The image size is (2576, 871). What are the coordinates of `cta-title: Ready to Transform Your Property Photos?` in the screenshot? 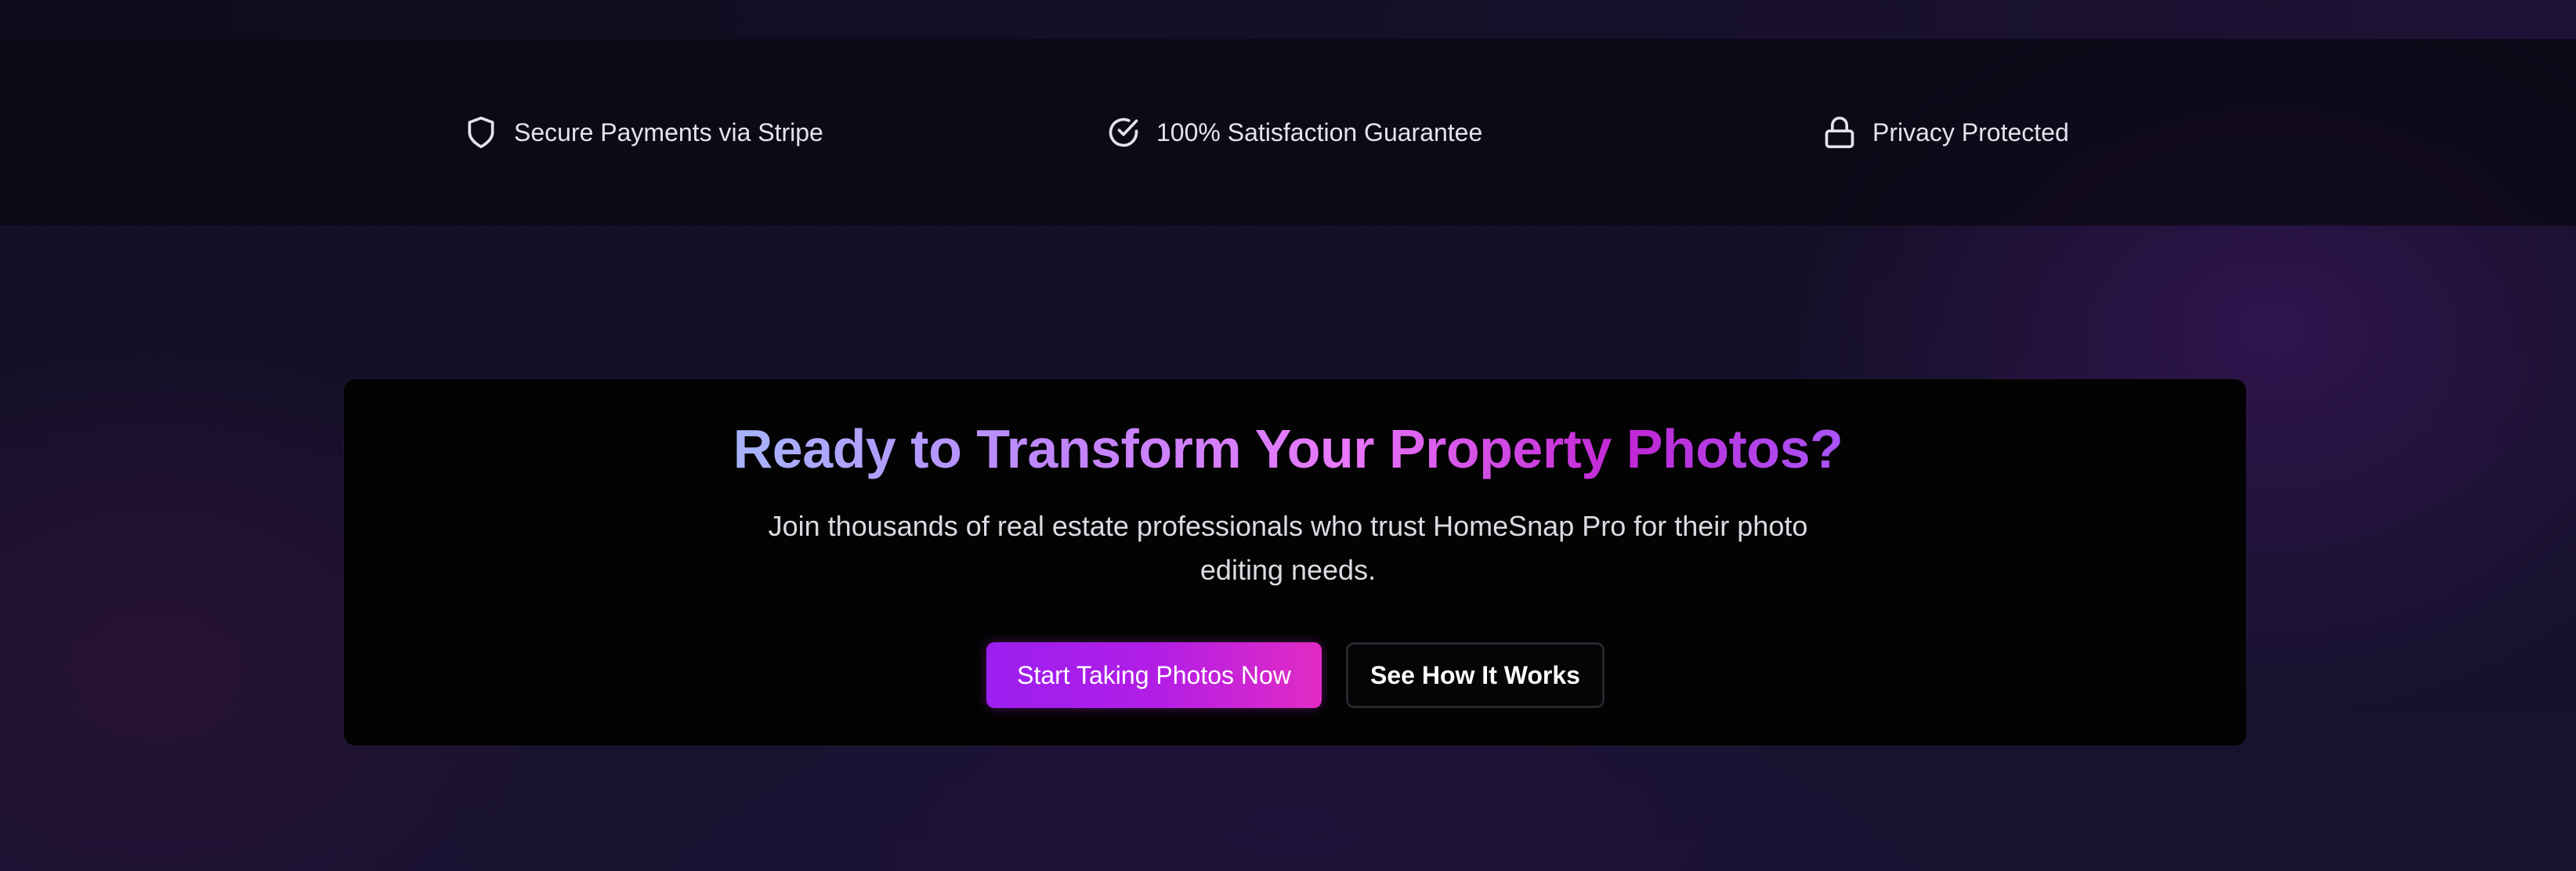 It's located at (1288, 449).